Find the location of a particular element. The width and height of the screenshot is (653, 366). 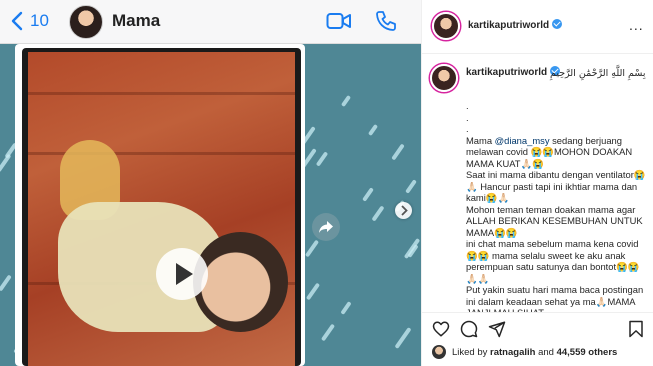

heart-icon is located at coordinates (441, 329).